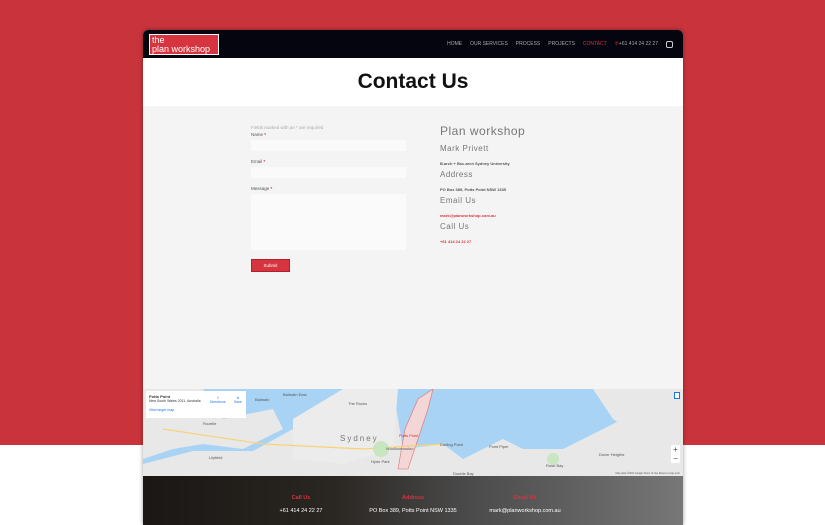 The height and width of the screenshot is (525, 825). What do you see at coordinates (475, 163) in the screenshot?
I see `credentials: B.arch + Bsc.arch Sydney University` at bounding box center [475, 163].